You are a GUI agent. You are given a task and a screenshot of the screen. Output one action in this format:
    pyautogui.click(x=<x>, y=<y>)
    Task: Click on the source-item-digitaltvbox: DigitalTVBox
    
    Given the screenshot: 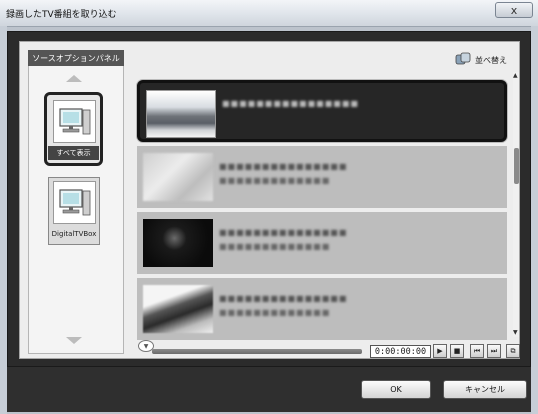 What is the action you would take?
    pyautogui.click(x=74, y=211)
    